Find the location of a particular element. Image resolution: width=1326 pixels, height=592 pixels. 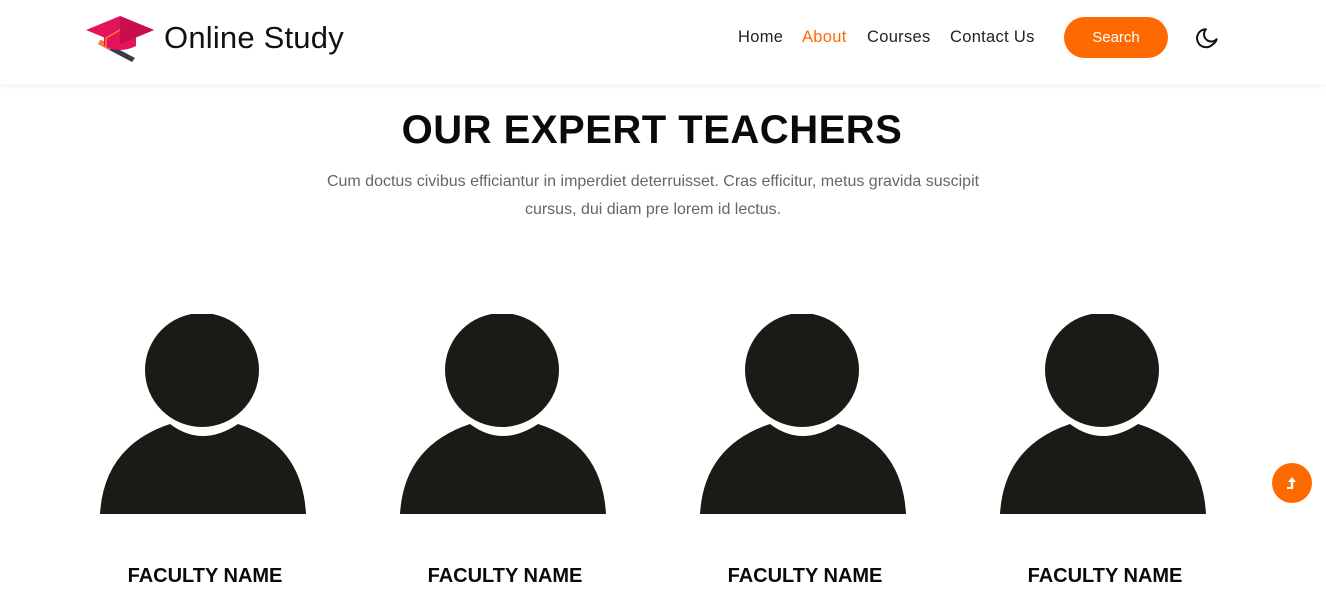

nav-item-home: Home is located at coordinates (760, 37).